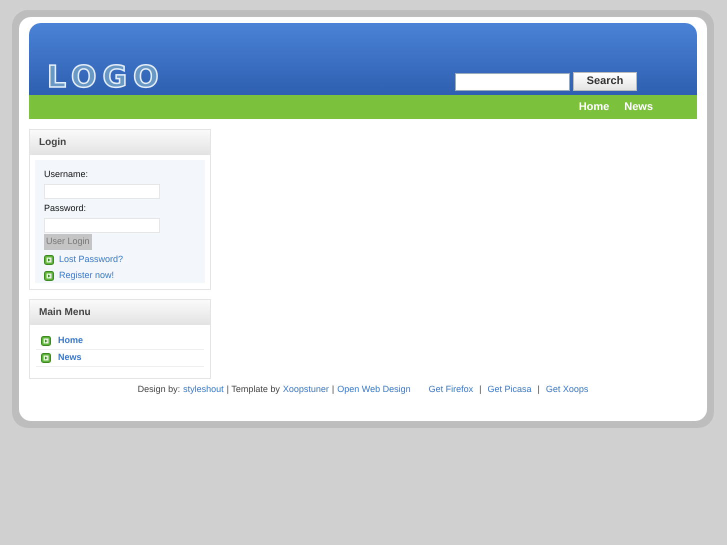 The height and width of the screenshot is (545, 727). Describe the element at coordinates (70, 358) in the screenshot. I see `menu-link: News` at that location.